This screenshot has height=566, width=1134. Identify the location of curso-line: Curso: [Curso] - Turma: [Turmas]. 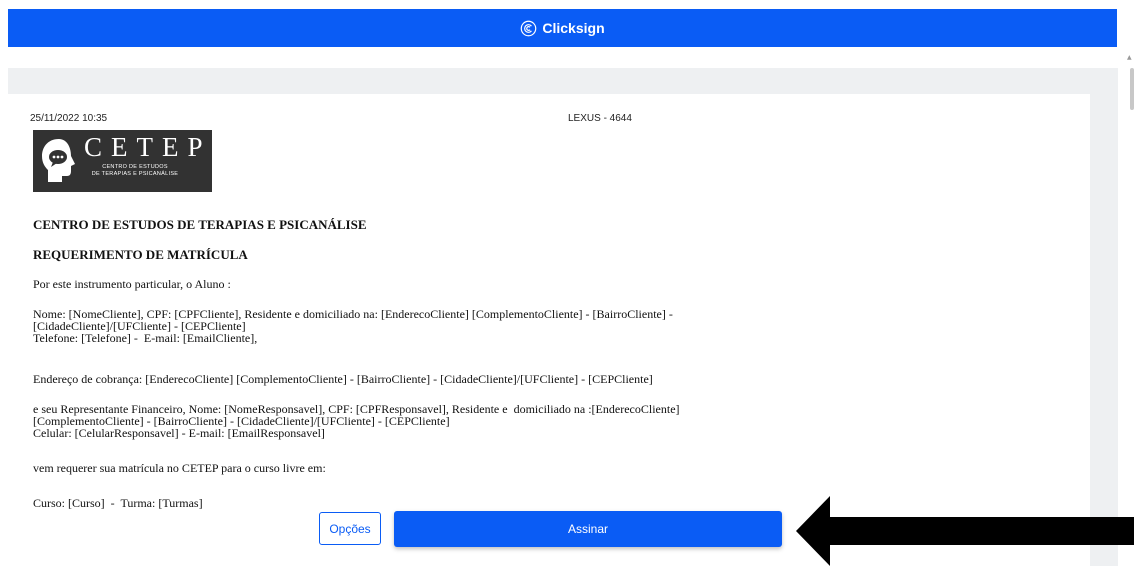
(118, 503).